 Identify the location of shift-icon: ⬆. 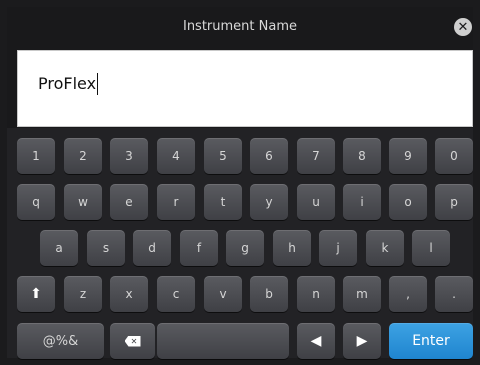
(36, 294).